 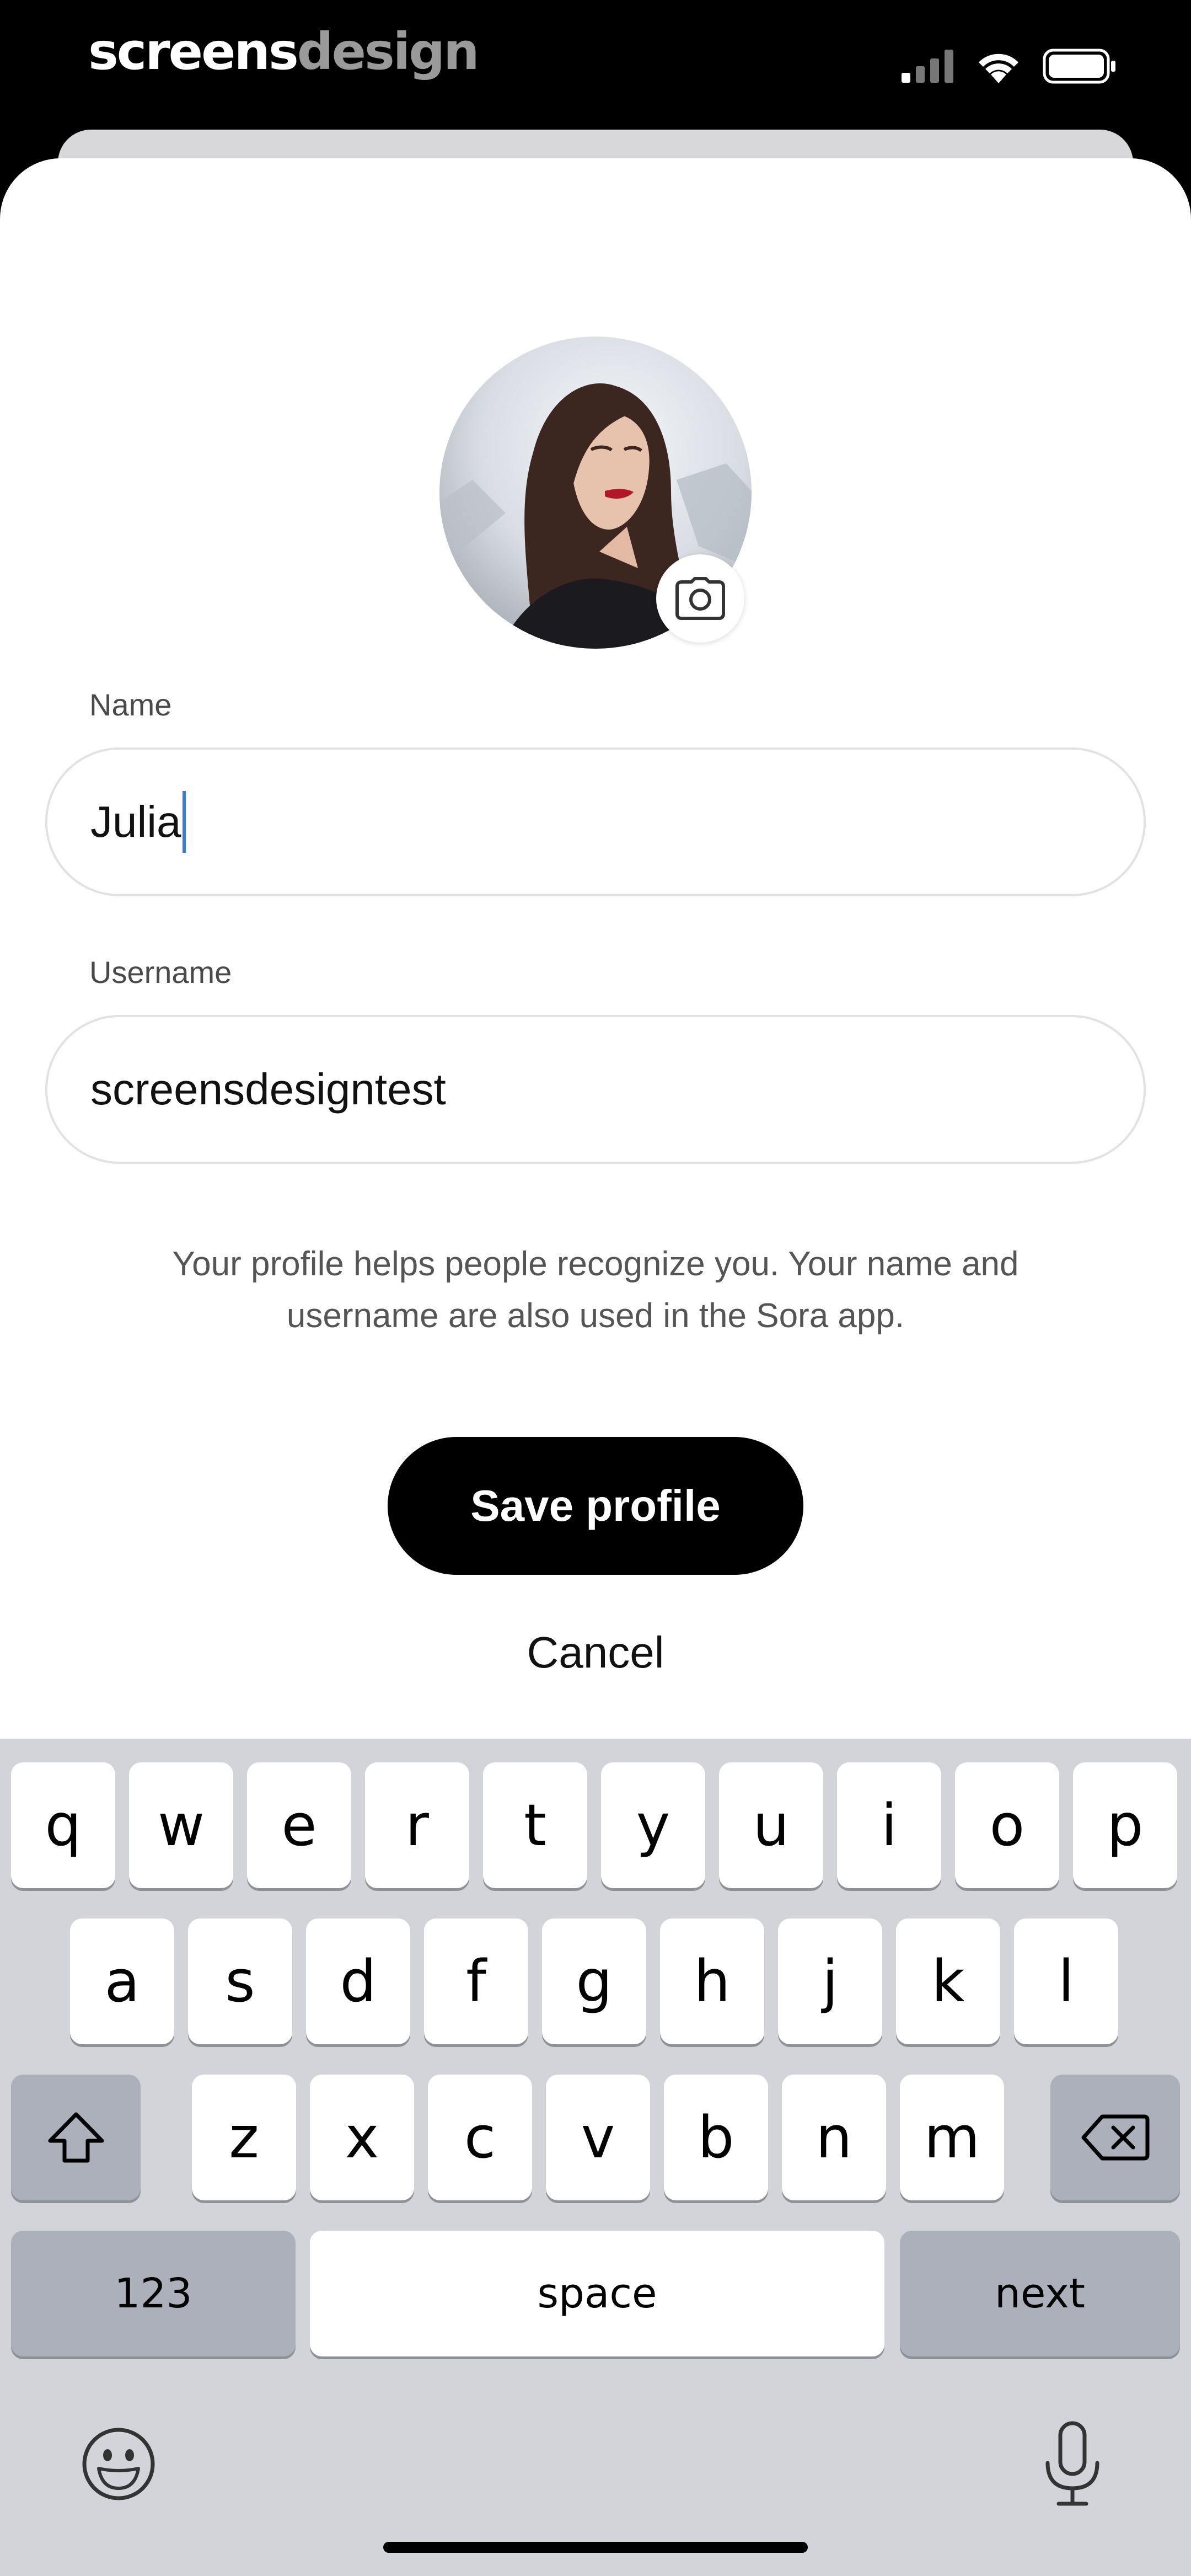 What do you see at coordinates (122, 1981) in the screenshot?
I see `key-a: a` at bounding box center [122, 1981].